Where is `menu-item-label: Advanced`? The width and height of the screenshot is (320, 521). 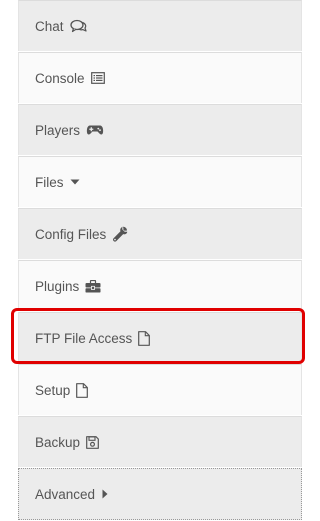 menu-item-label: Advanced is located at coordinates (65, 494).